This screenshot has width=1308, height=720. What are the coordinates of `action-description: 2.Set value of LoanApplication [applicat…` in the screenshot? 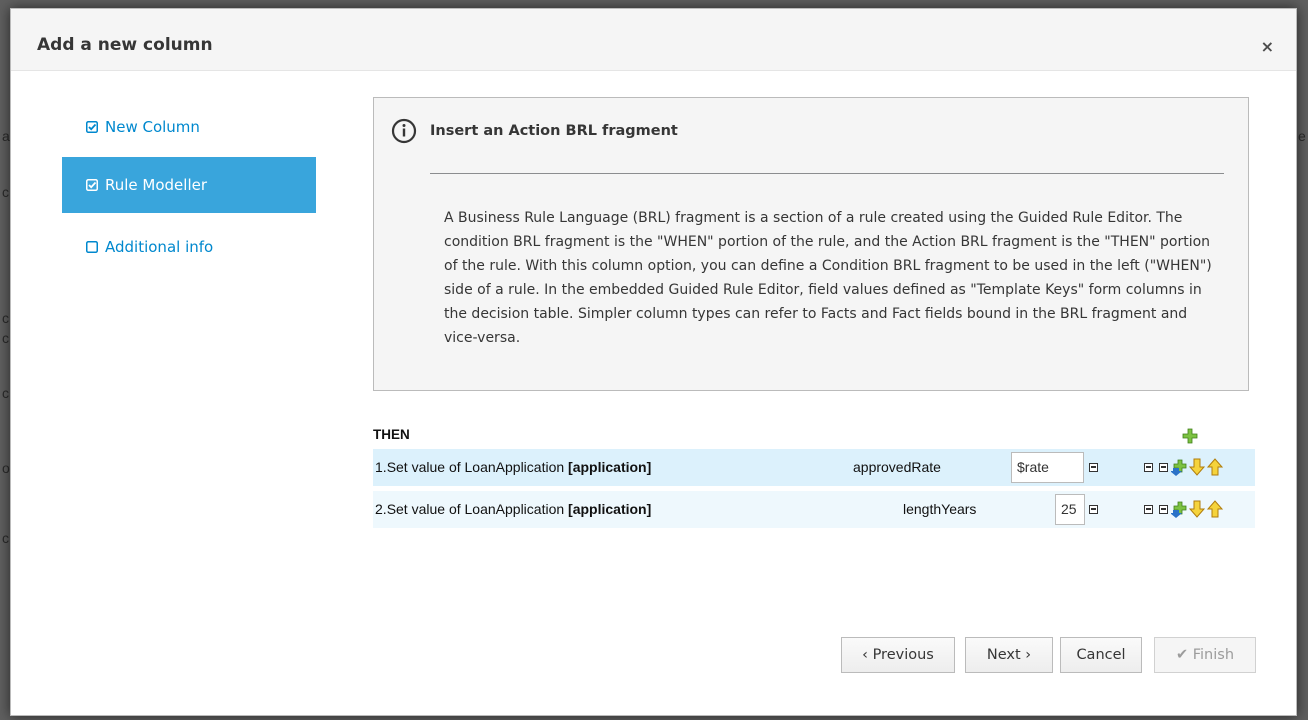 It's located at (513, 509).